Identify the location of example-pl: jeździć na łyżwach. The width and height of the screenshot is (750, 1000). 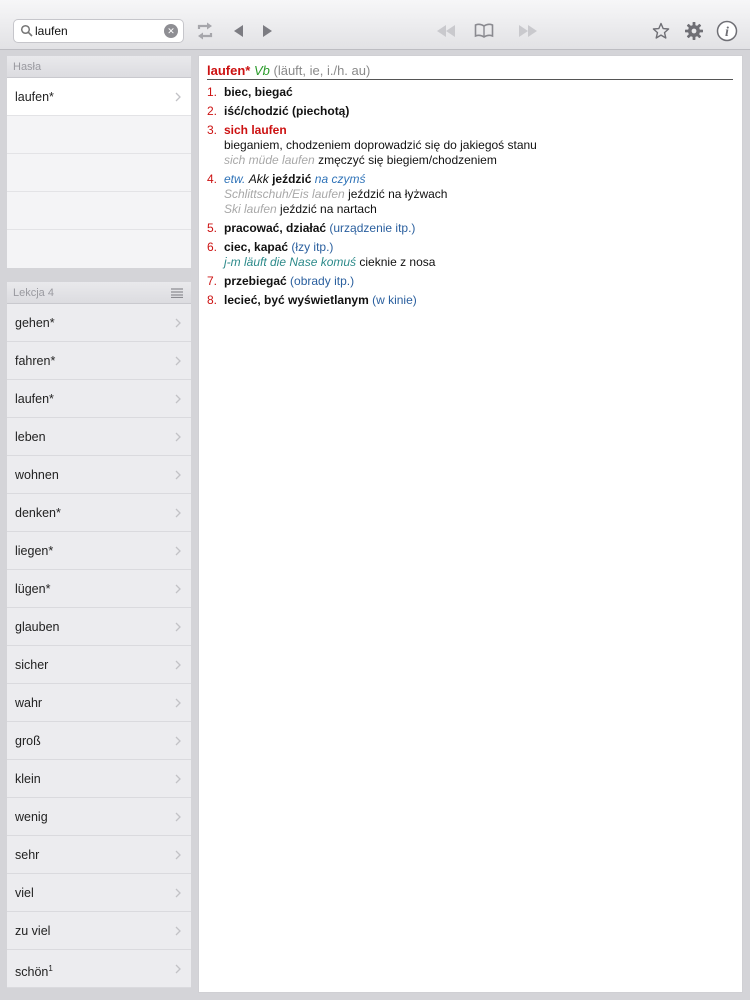
(398, 194).